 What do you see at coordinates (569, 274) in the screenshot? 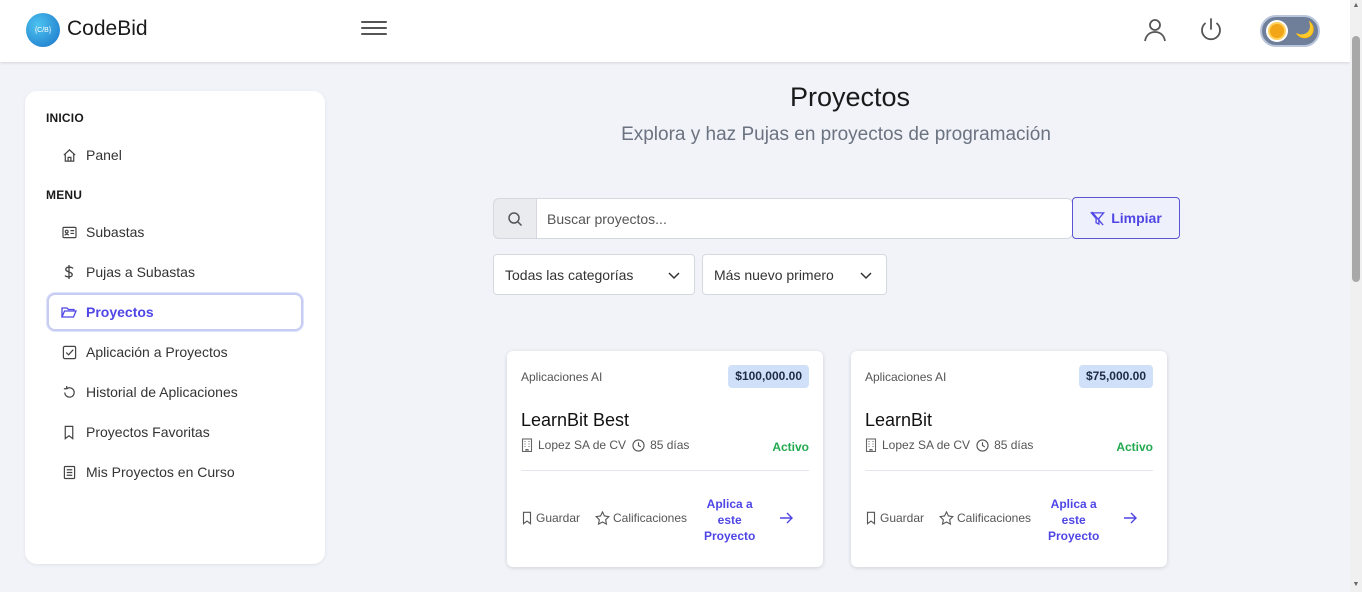
I see `category-select-value: Todas las categorías` at bounding box center [569, 274].